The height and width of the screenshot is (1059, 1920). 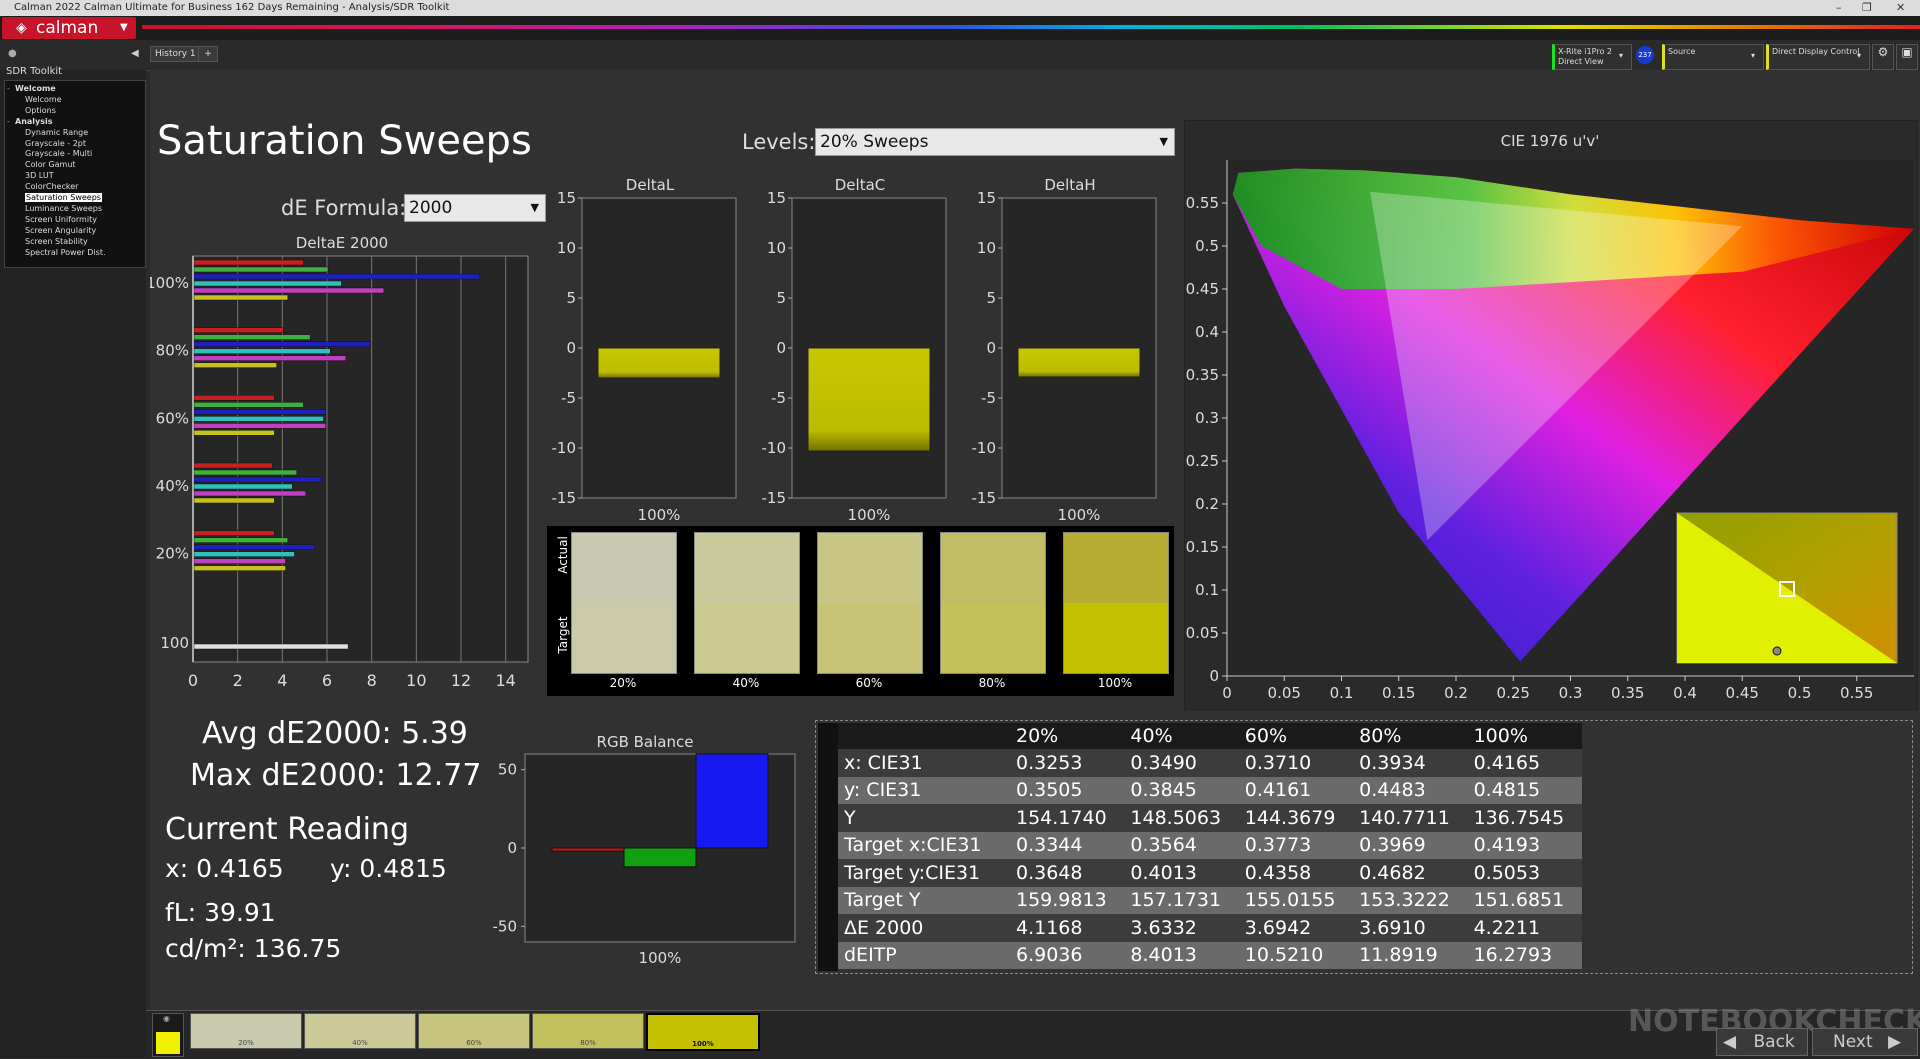 What do you see at coordinates (1592, 57) in the screenshot?
I see `meter-selector: X-Rite i1Pro 2 Direct View ▾` at bounding box center [1592, 57].